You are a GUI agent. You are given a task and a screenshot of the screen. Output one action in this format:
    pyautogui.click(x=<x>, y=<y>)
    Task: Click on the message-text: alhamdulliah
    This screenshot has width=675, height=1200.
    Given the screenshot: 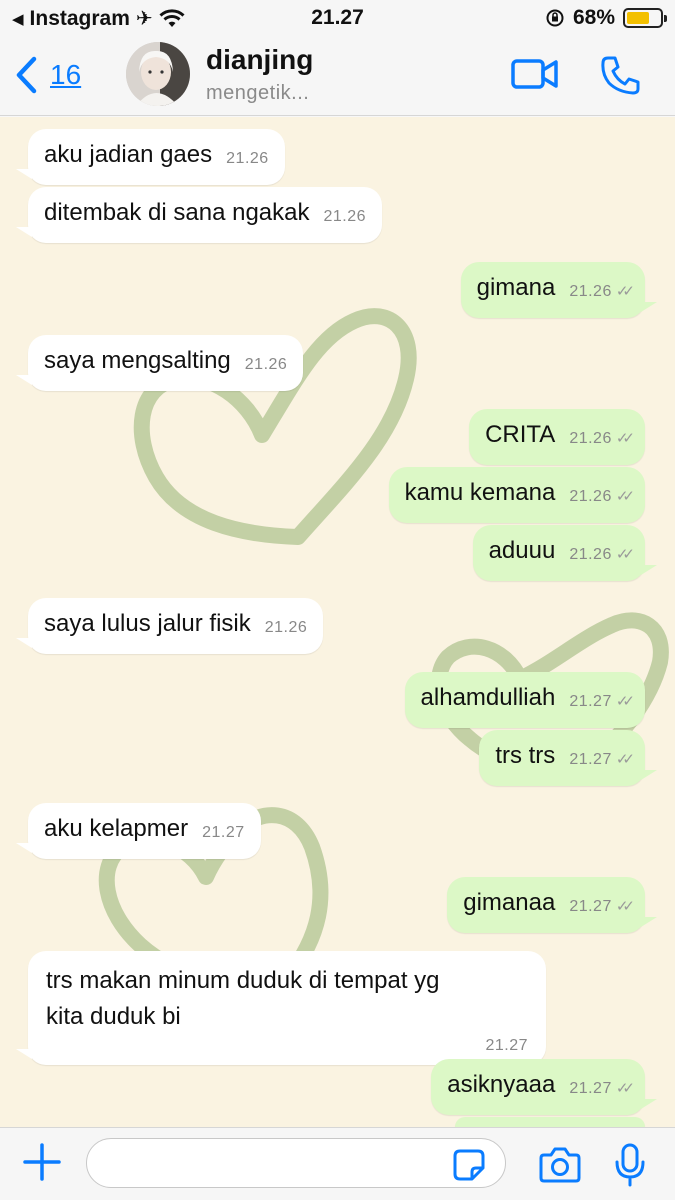 What is the action you would take?
    pyautogui.click(x=488, y=697)
    